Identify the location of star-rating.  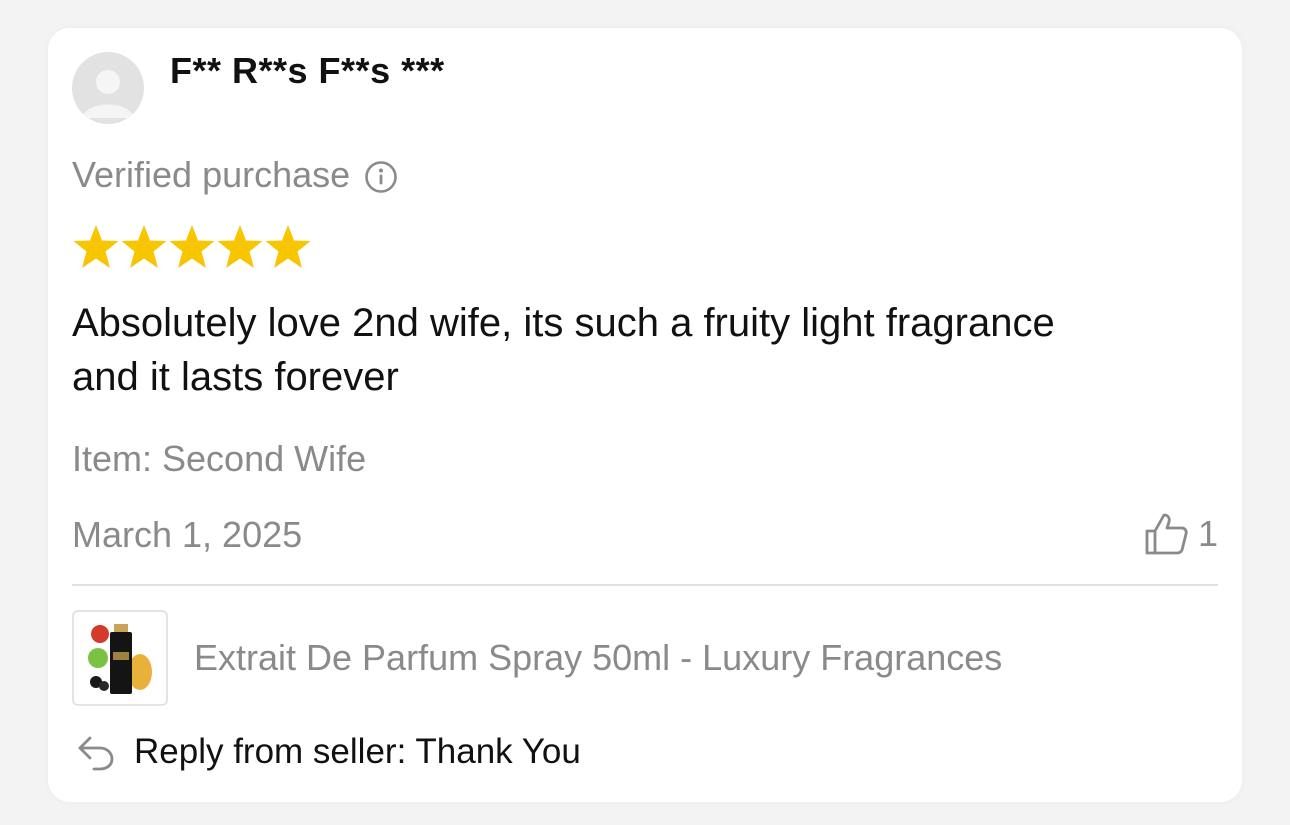
(192, 247).